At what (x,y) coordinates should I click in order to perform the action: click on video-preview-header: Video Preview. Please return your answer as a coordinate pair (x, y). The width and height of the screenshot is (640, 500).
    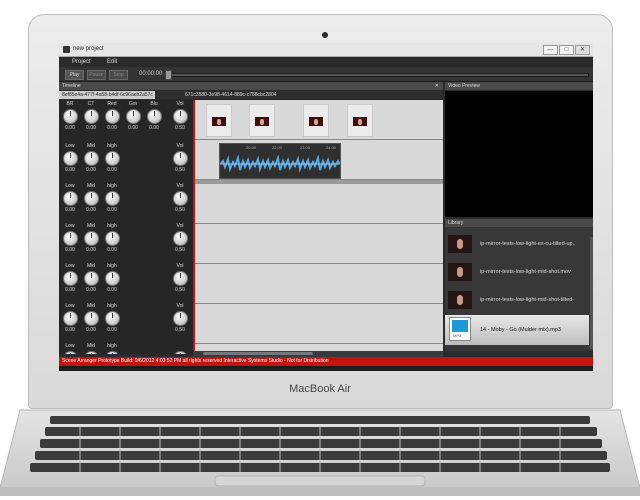
    Looking at the image, I should click on (519, 86).